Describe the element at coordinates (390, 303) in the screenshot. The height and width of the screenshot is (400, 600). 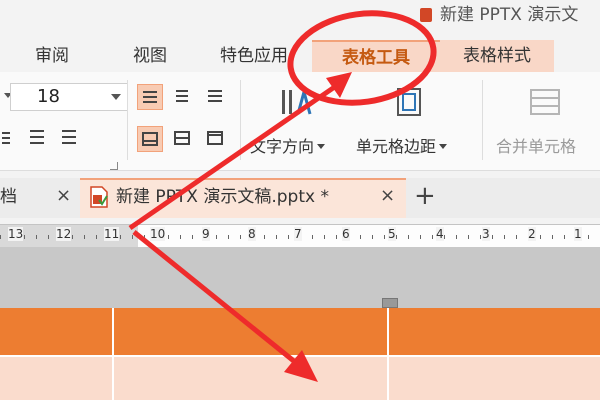
I see `table-resize-handle` at that location.